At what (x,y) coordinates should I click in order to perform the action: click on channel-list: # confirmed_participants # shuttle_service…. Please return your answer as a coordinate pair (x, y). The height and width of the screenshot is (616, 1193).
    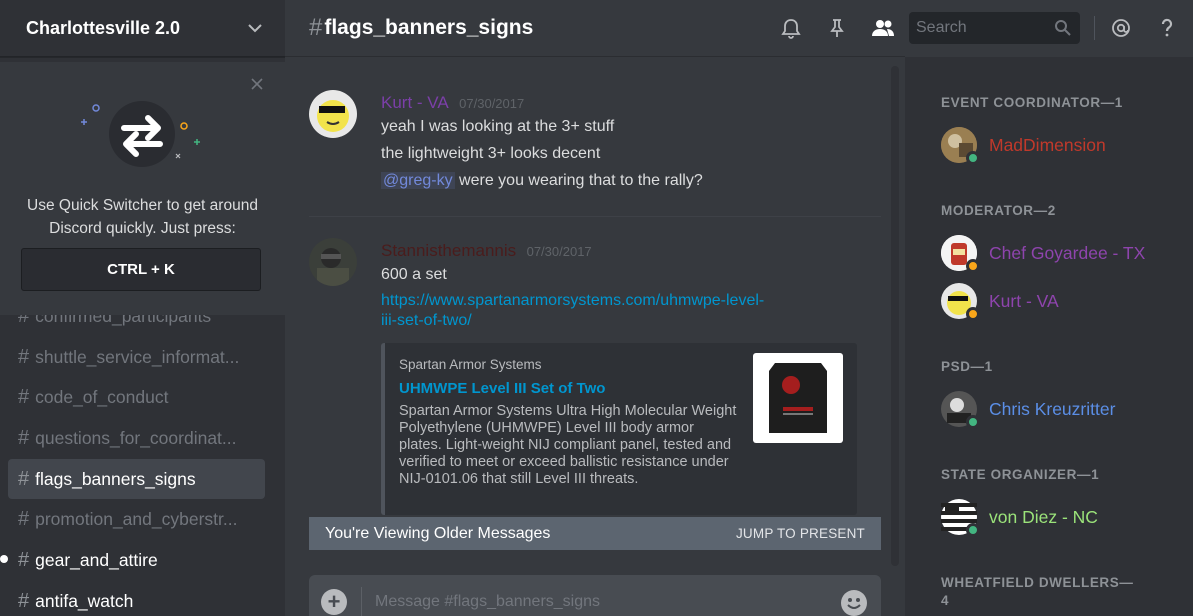
    Looking at the image, I should click on (142, 456).